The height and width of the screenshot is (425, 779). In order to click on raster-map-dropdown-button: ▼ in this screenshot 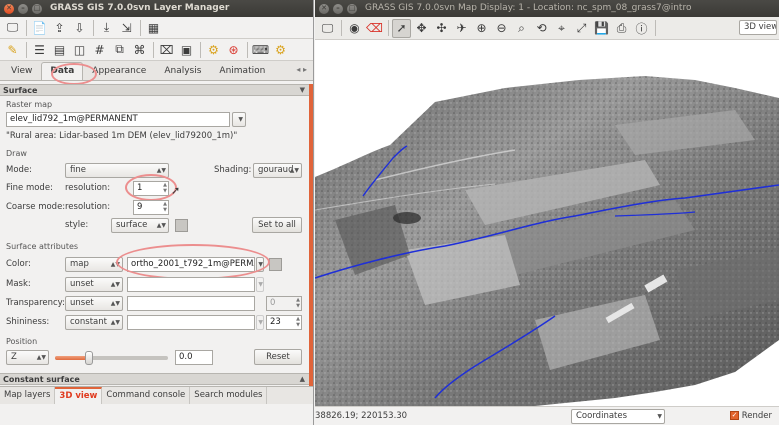, I will do `click(239, 119)`.